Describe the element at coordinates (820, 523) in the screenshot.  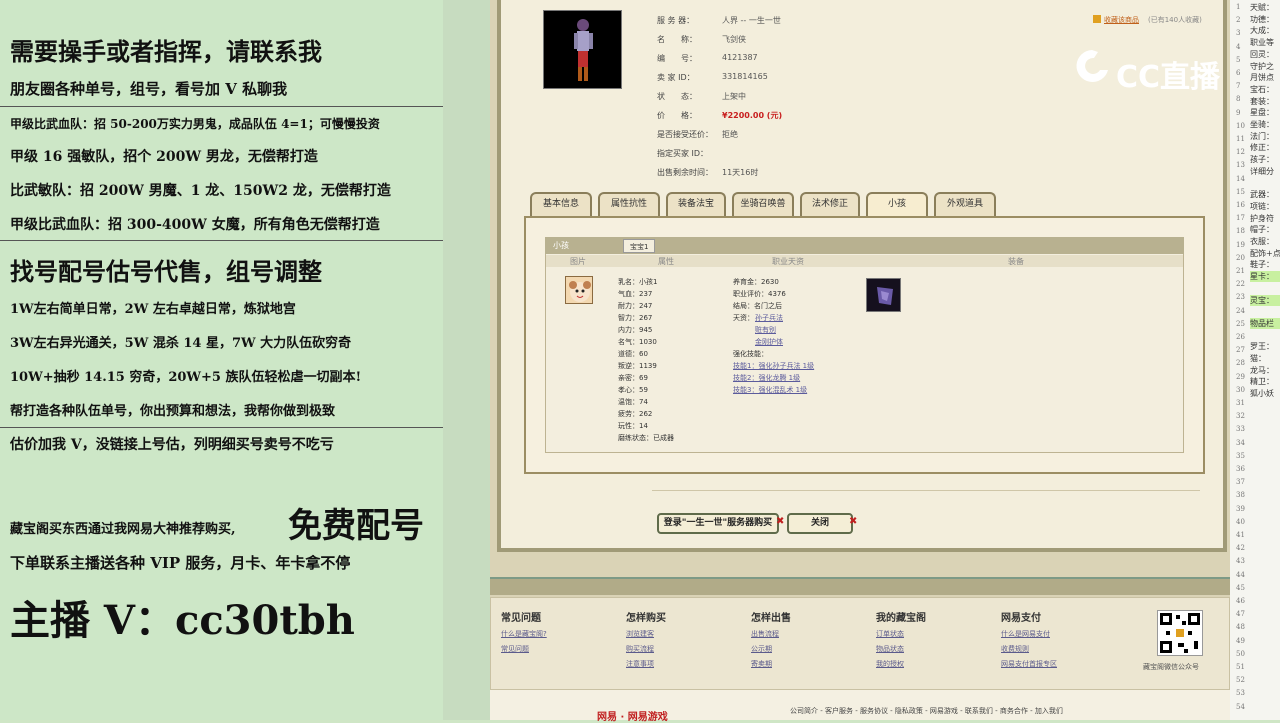
I see `close-button: 关闭` at that location.